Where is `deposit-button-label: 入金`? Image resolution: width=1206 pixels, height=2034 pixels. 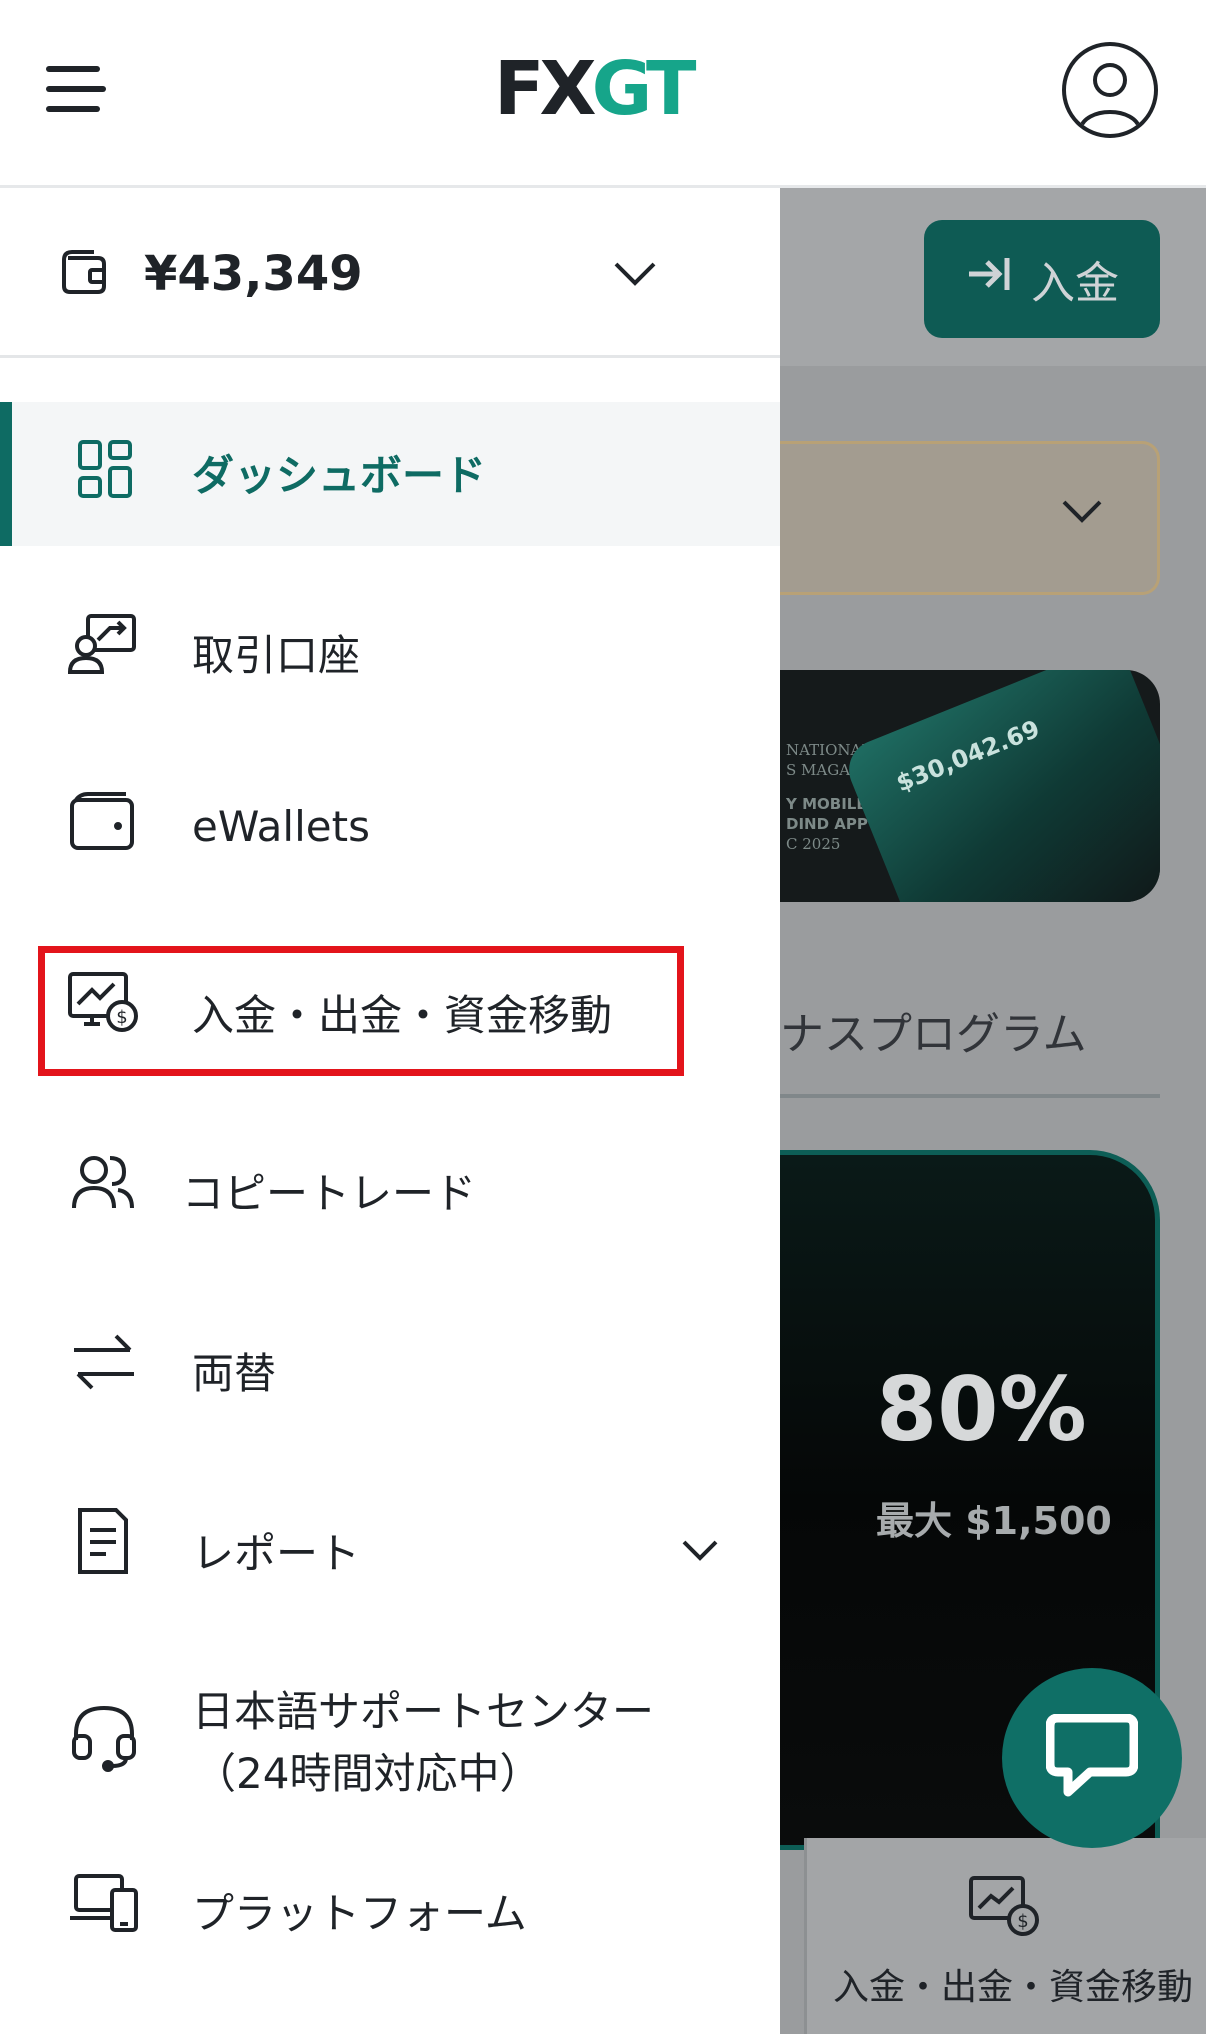
deposit-button-label: 入金 is located at coordinates (1075, 283).